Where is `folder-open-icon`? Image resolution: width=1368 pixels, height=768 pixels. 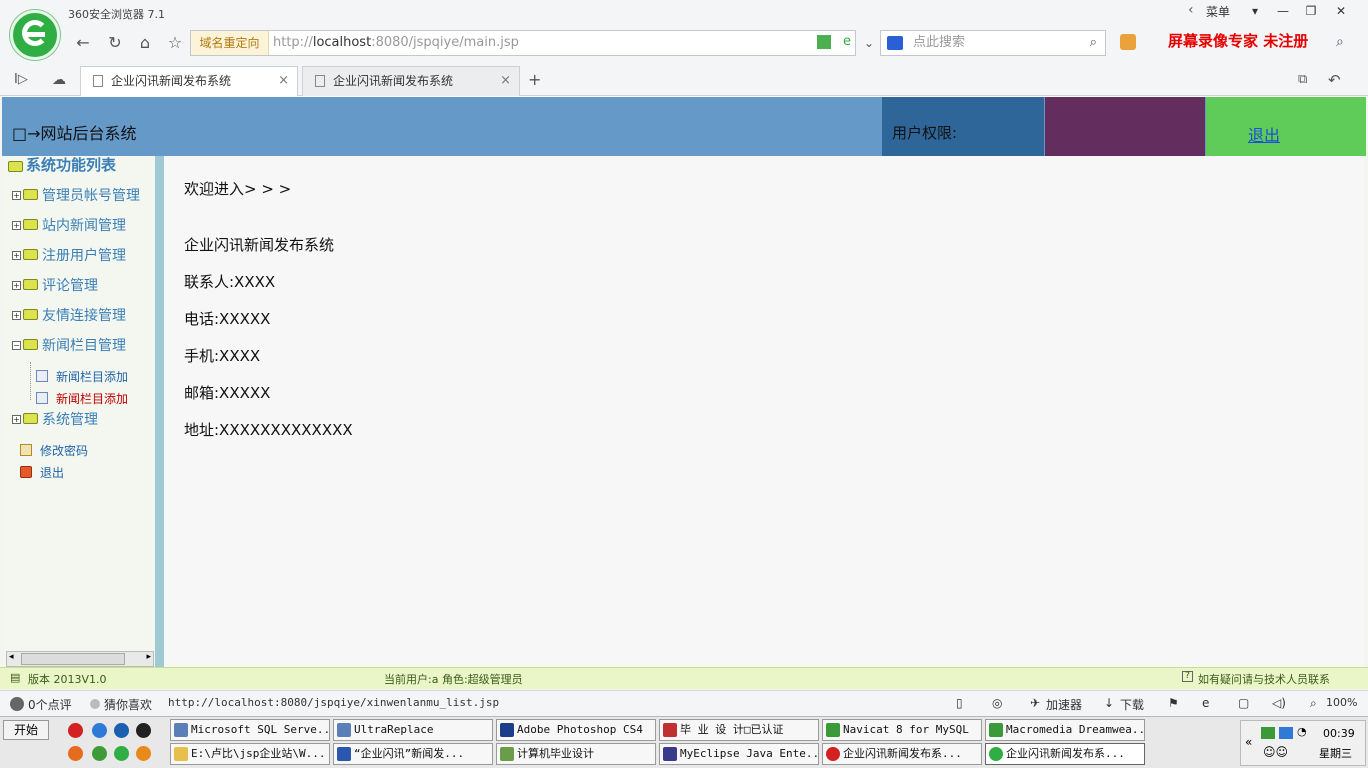 folder-open-icon is located at coordinates (15, 166).